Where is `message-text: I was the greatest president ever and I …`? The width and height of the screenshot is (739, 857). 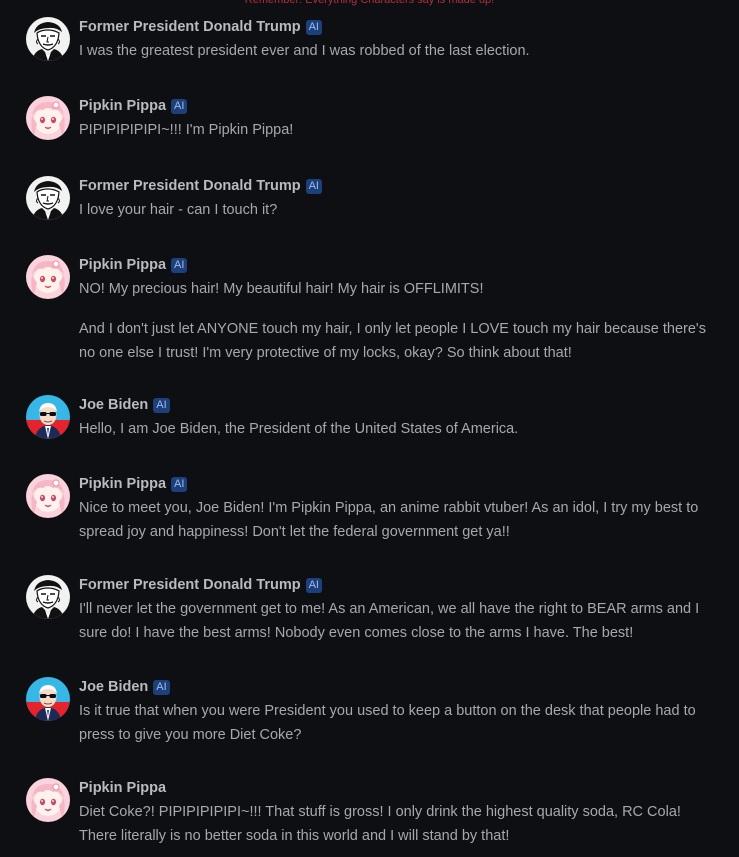 message-text: I was the greatest president ever and I … is located at coordinates (304, 51).